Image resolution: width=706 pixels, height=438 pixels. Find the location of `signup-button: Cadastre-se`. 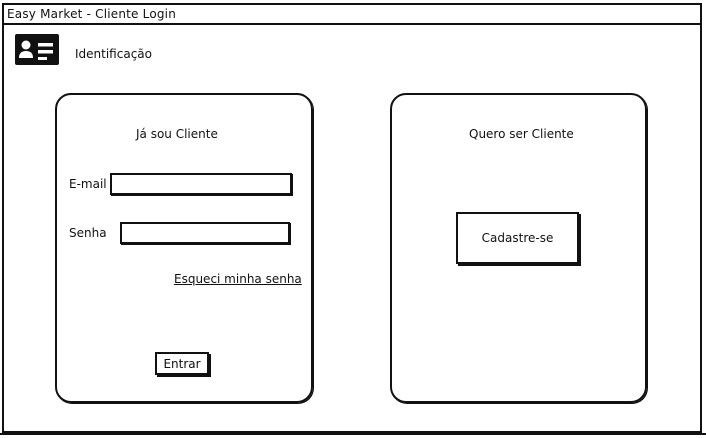

signup-button: Cadastre-se is located at coordinates (517, 238).